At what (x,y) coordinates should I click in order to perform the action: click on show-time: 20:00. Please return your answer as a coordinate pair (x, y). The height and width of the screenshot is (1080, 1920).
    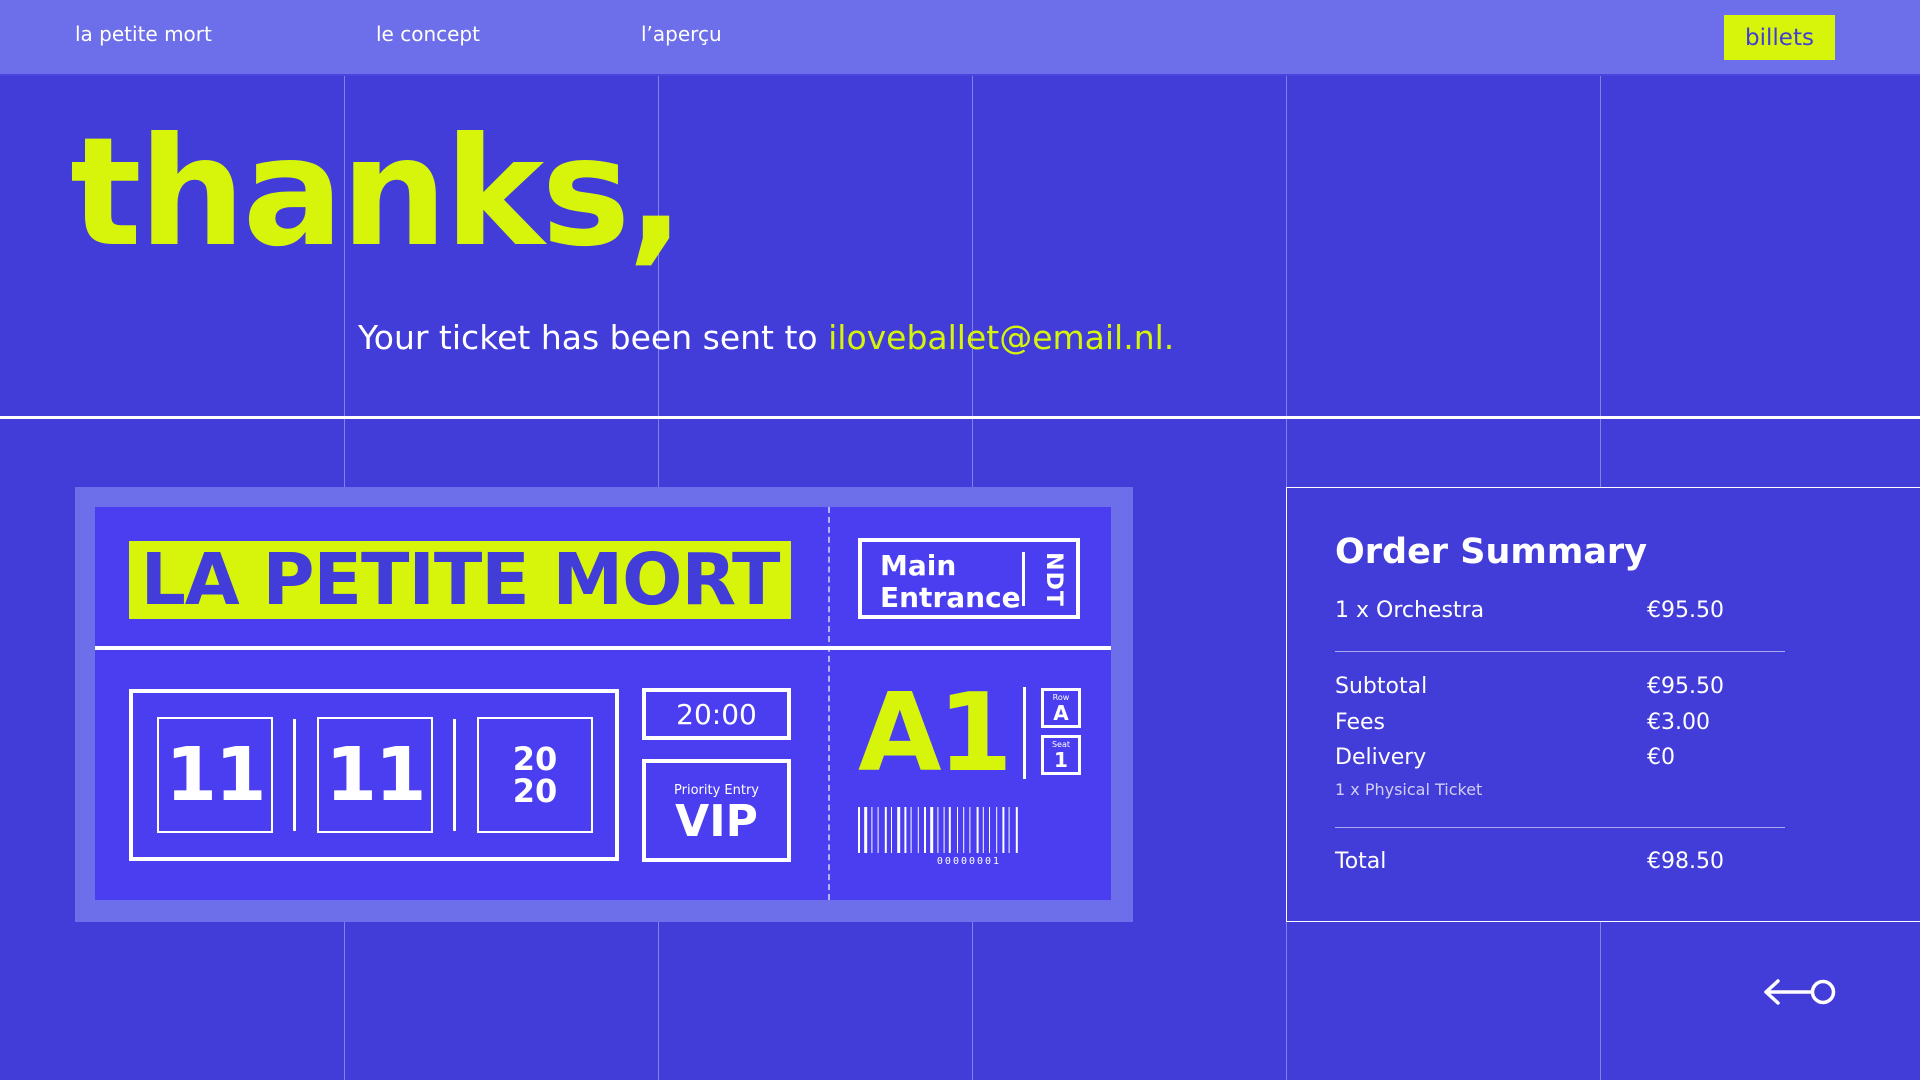
    Looking at the image, I should click on (716, 714).